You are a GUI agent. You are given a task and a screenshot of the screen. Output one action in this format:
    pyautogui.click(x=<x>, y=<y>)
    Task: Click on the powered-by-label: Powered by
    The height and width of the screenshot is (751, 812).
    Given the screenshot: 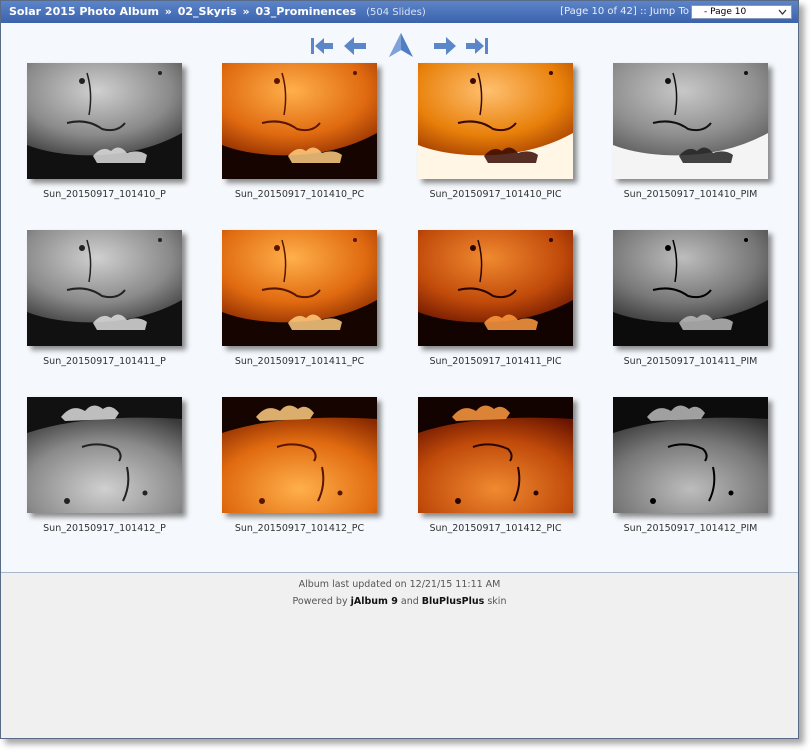 What is the action you would take?
    pyautogui.click(x=320, y=601)
    